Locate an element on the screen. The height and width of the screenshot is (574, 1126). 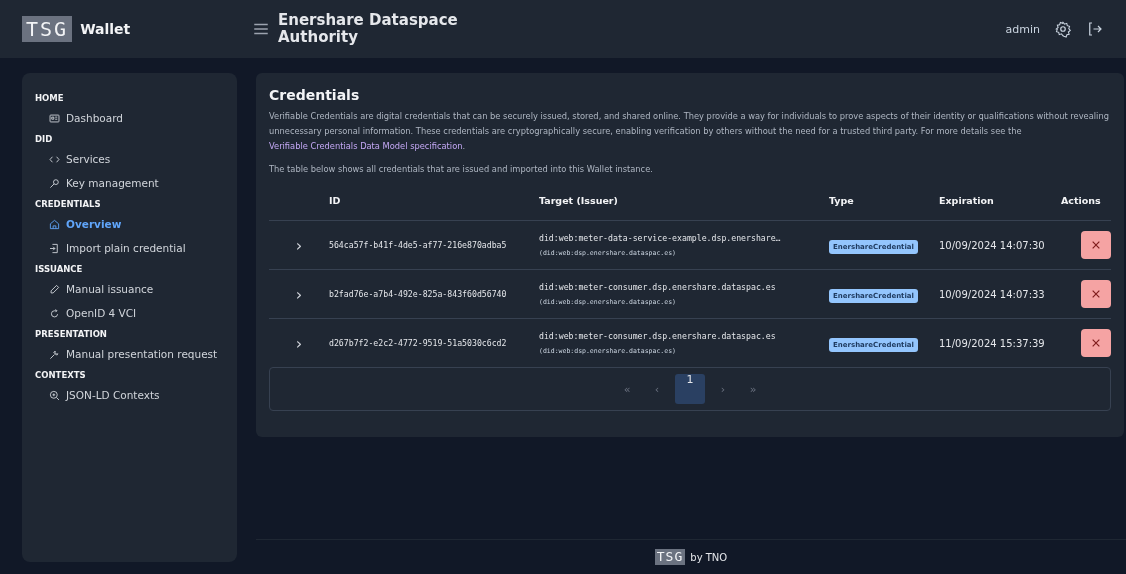
zoom-icon is located at coordinates (54, 395).